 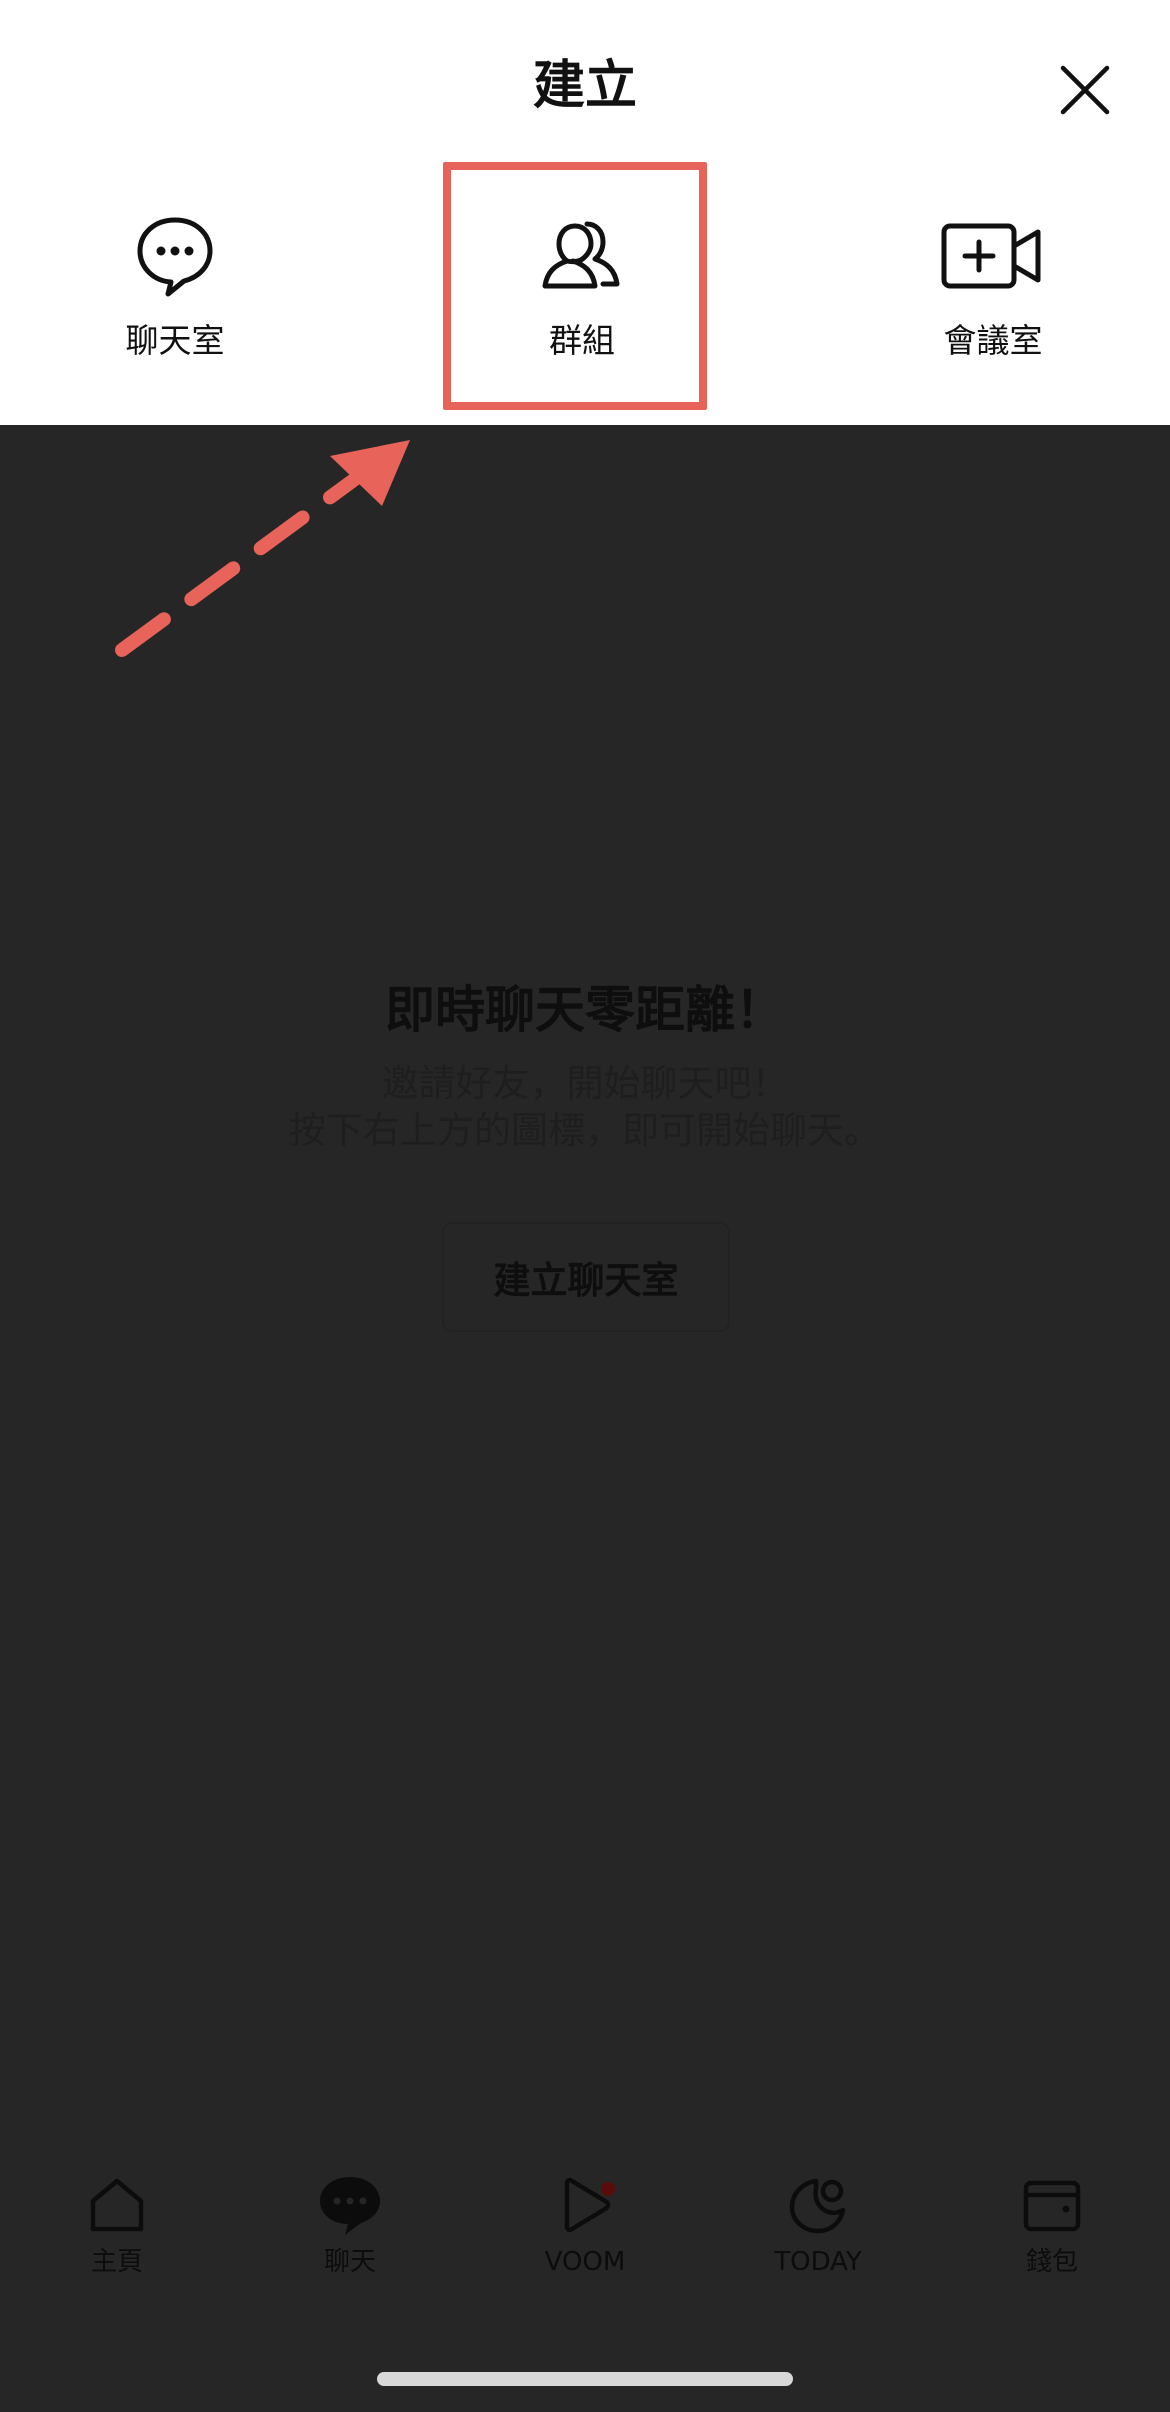 What do you see at coordinates (349, 2262) in the screenshot?
I see `nav-label: 聊天` at bounding box center [349, 2262].